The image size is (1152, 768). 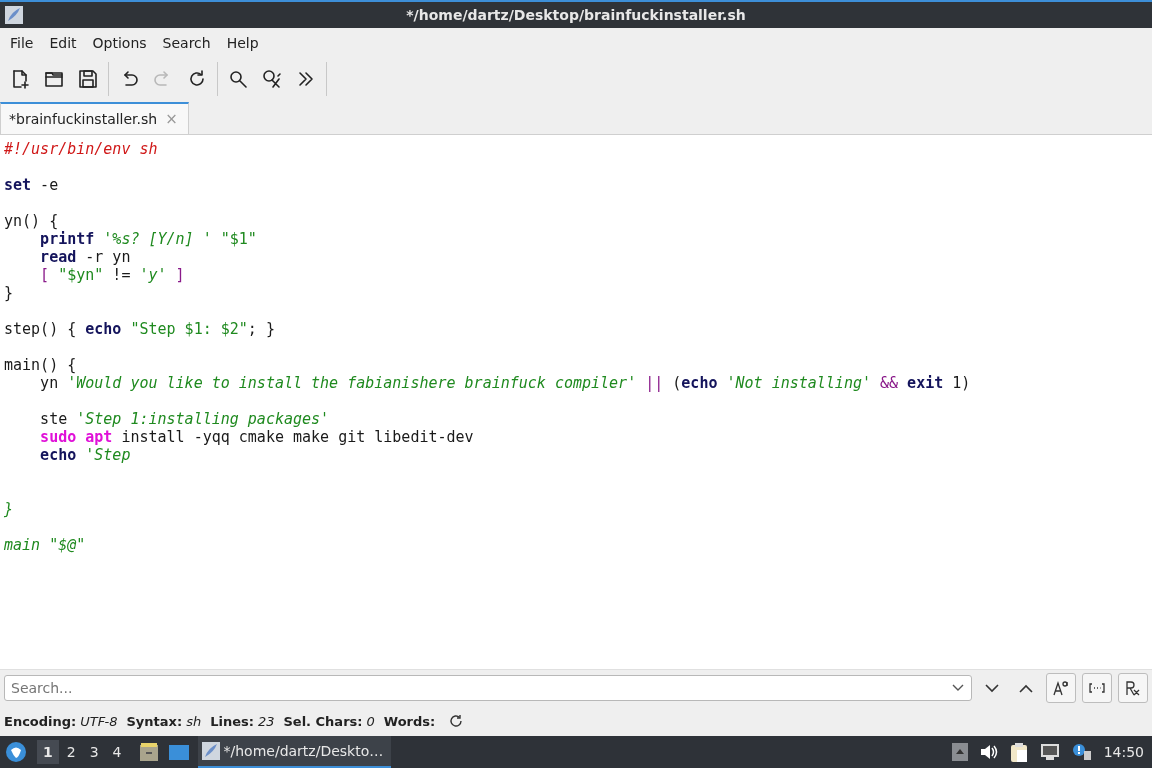 I want to click on regex-button, so click(x=1133, y=688).